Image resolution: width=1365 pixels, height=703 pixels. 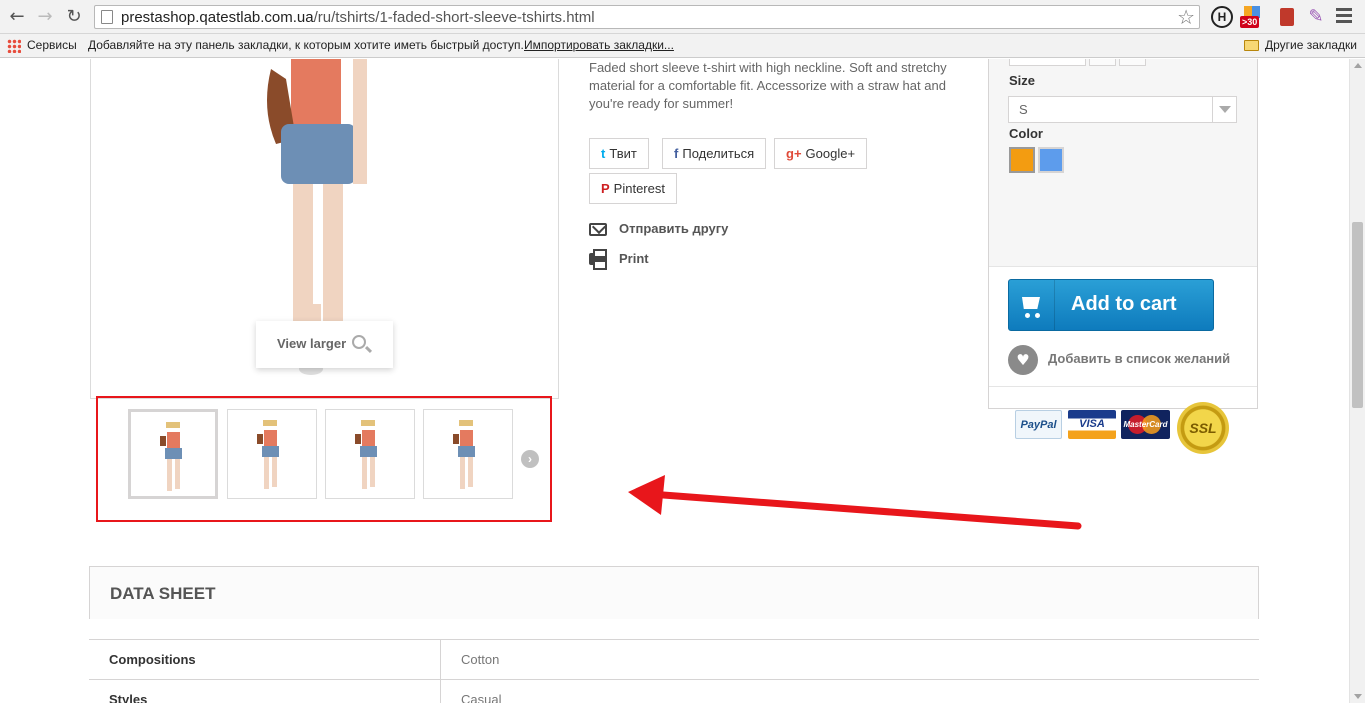 What do you see at coordinates (1124, 304) in the screenshot?
I see `add-to-cart-label: Add to cart` at bounding box center [1124, 304].